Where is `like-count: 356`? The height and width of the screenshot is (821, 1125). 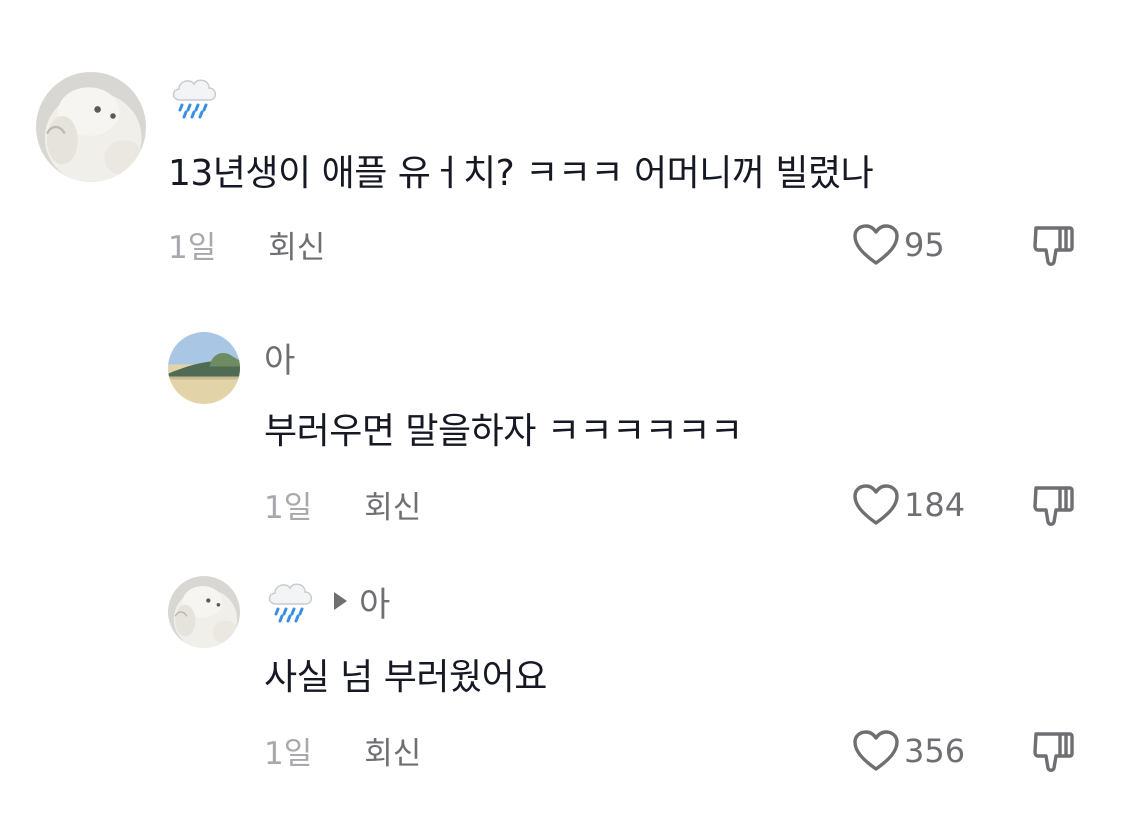 like-count: 356 is located at coordinates (935, 751).